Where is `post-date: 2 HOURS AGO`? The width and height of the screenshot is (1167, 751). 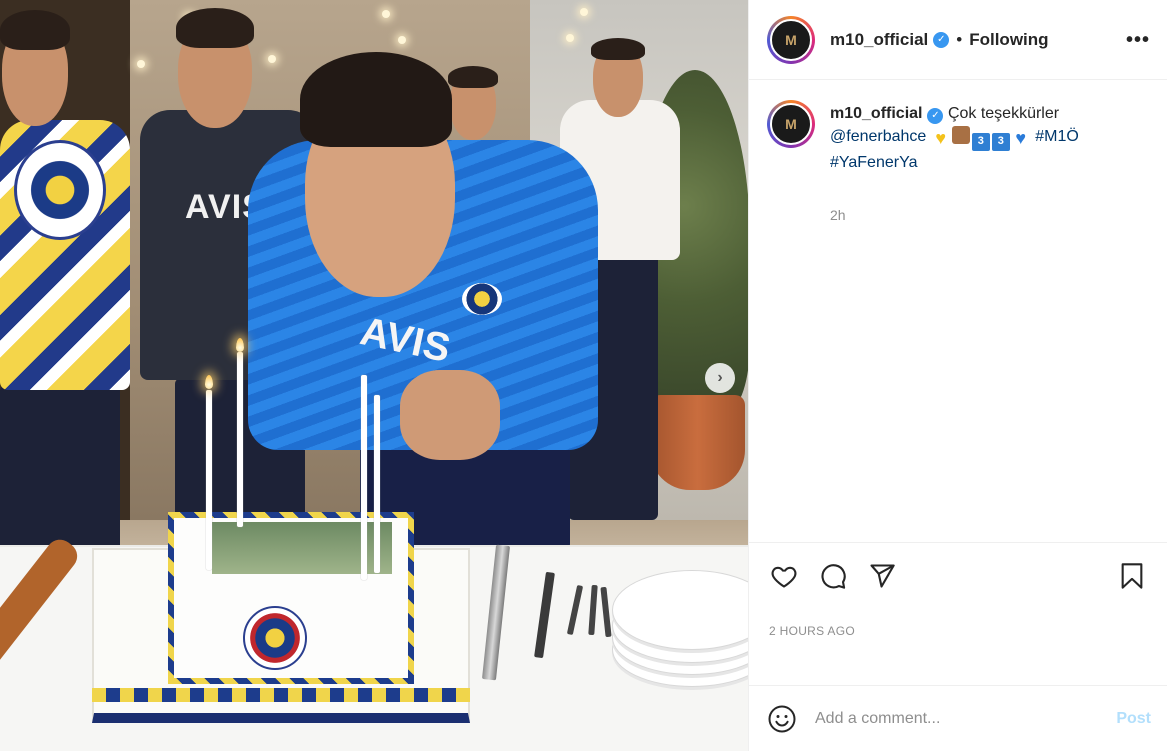
post-date: 2 HOURS AGO is located at coordinates (958, 630).